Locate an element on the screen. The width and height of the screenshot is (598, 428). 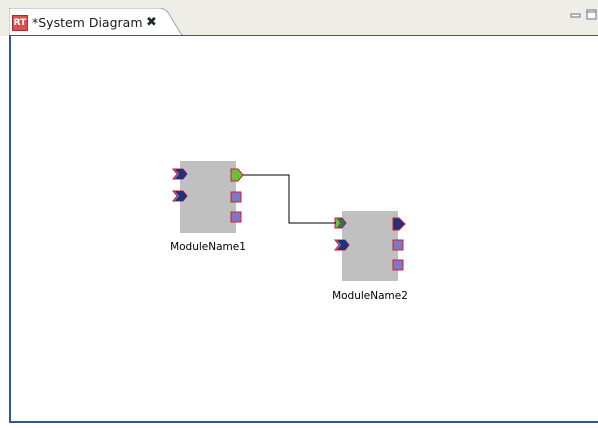
module-1: ModuleName1 is located at coordinates (208, 207).